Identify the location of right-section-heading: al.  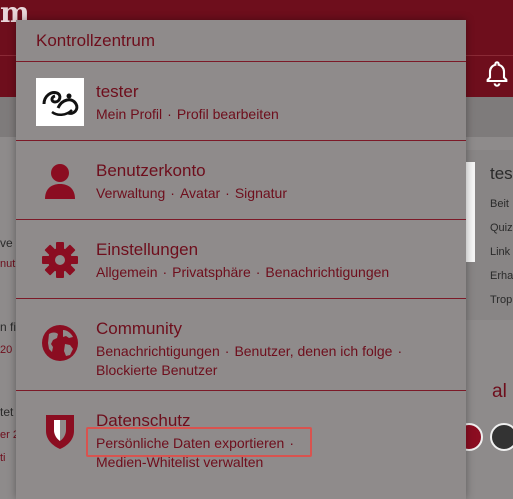
(499, 391).